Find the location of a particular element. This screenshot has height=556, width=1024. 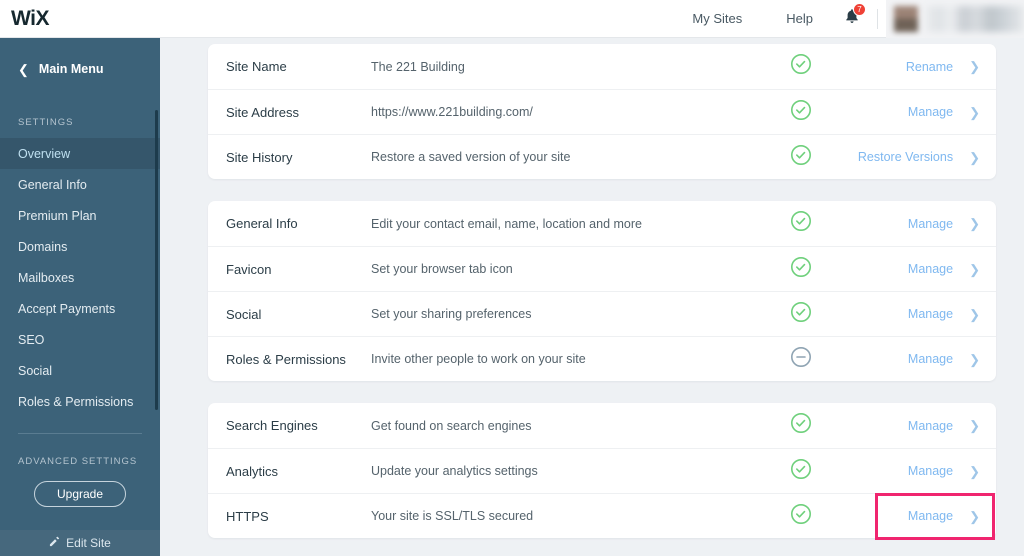

top-bar: WiX My Sites Help 7 is located at coordinates (512, 19).